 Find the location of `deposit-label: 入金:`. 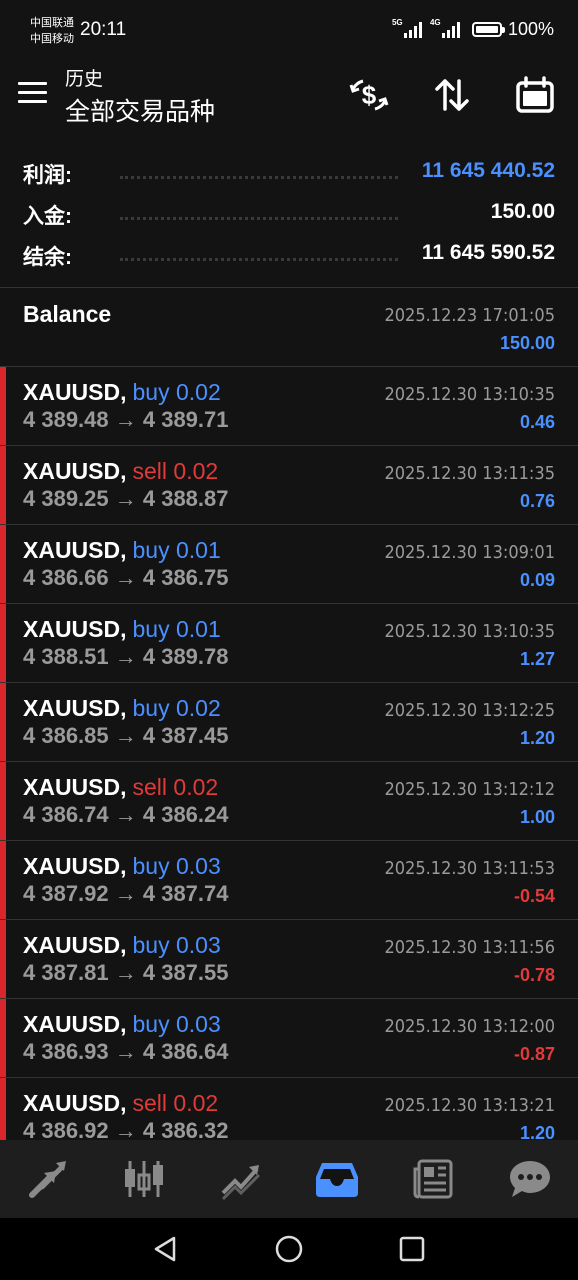

deposit-label: 入金: is located at coordinates (47, 216).